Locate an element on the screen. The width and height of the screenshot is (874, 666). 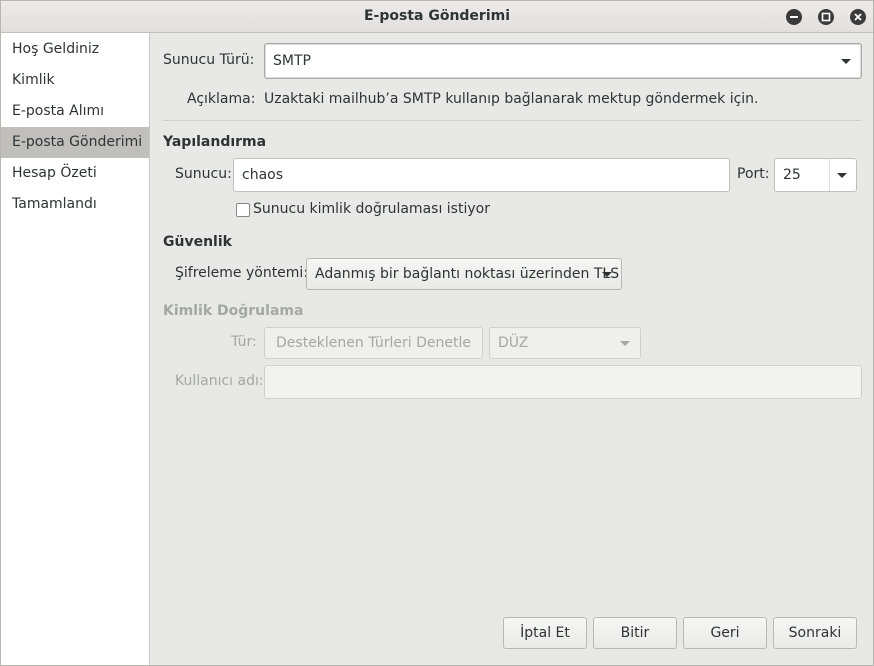
title-bar: E-posta Gönderimi is located at coordinates (437, 17).